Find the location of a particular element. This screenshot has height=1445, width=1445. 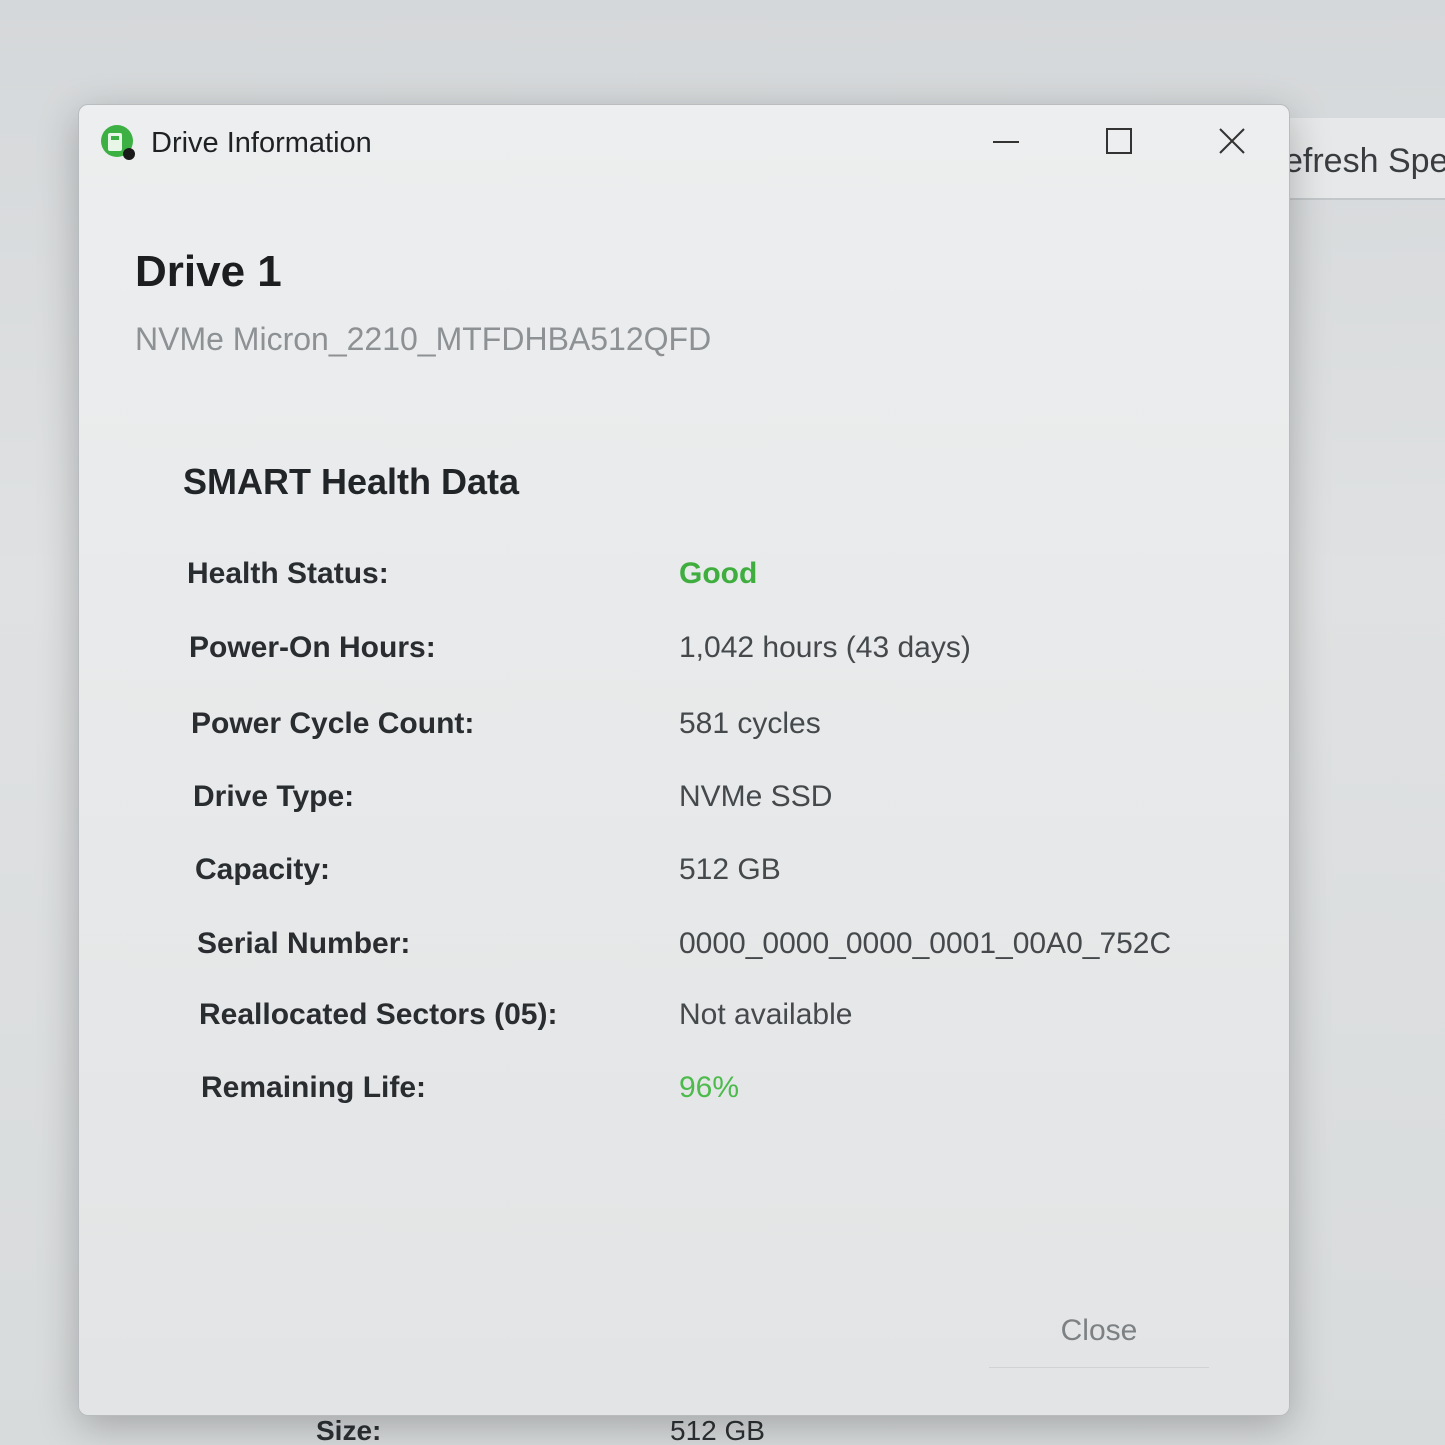

power-cycle-count-value: 581 cycles is located at coordinates (750, 723).